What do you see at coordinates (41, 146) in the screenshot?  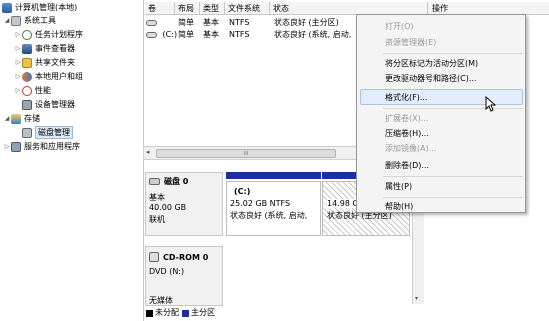 I see `tree-item-services-and-applications: ▷ 服务和应用程序` at bounding box center [41, 146].